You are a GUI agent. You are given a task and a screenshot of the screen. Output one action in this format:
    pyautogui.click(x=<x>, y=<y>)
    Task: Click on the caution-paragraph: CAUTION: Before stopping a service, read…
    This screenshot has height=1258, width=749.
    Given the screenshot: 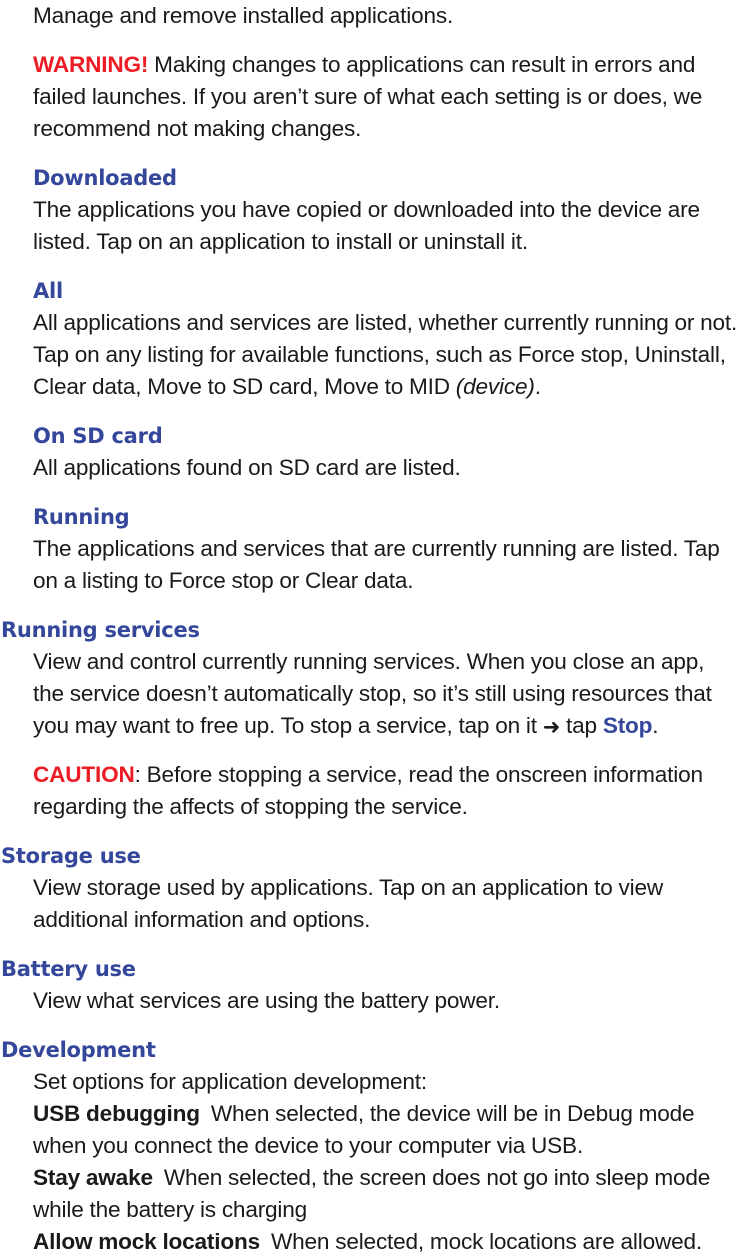 What is the action you would take?
    pyautogui.click(x=386, y=791)
    